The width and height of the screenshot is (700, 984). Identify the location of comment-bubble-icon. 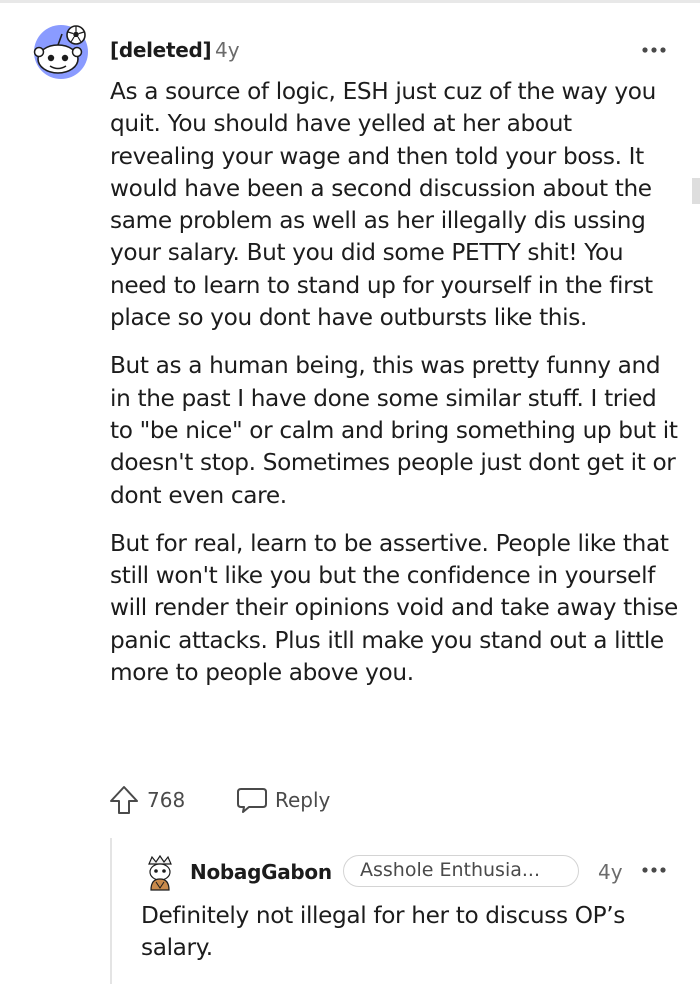
(252, 800).